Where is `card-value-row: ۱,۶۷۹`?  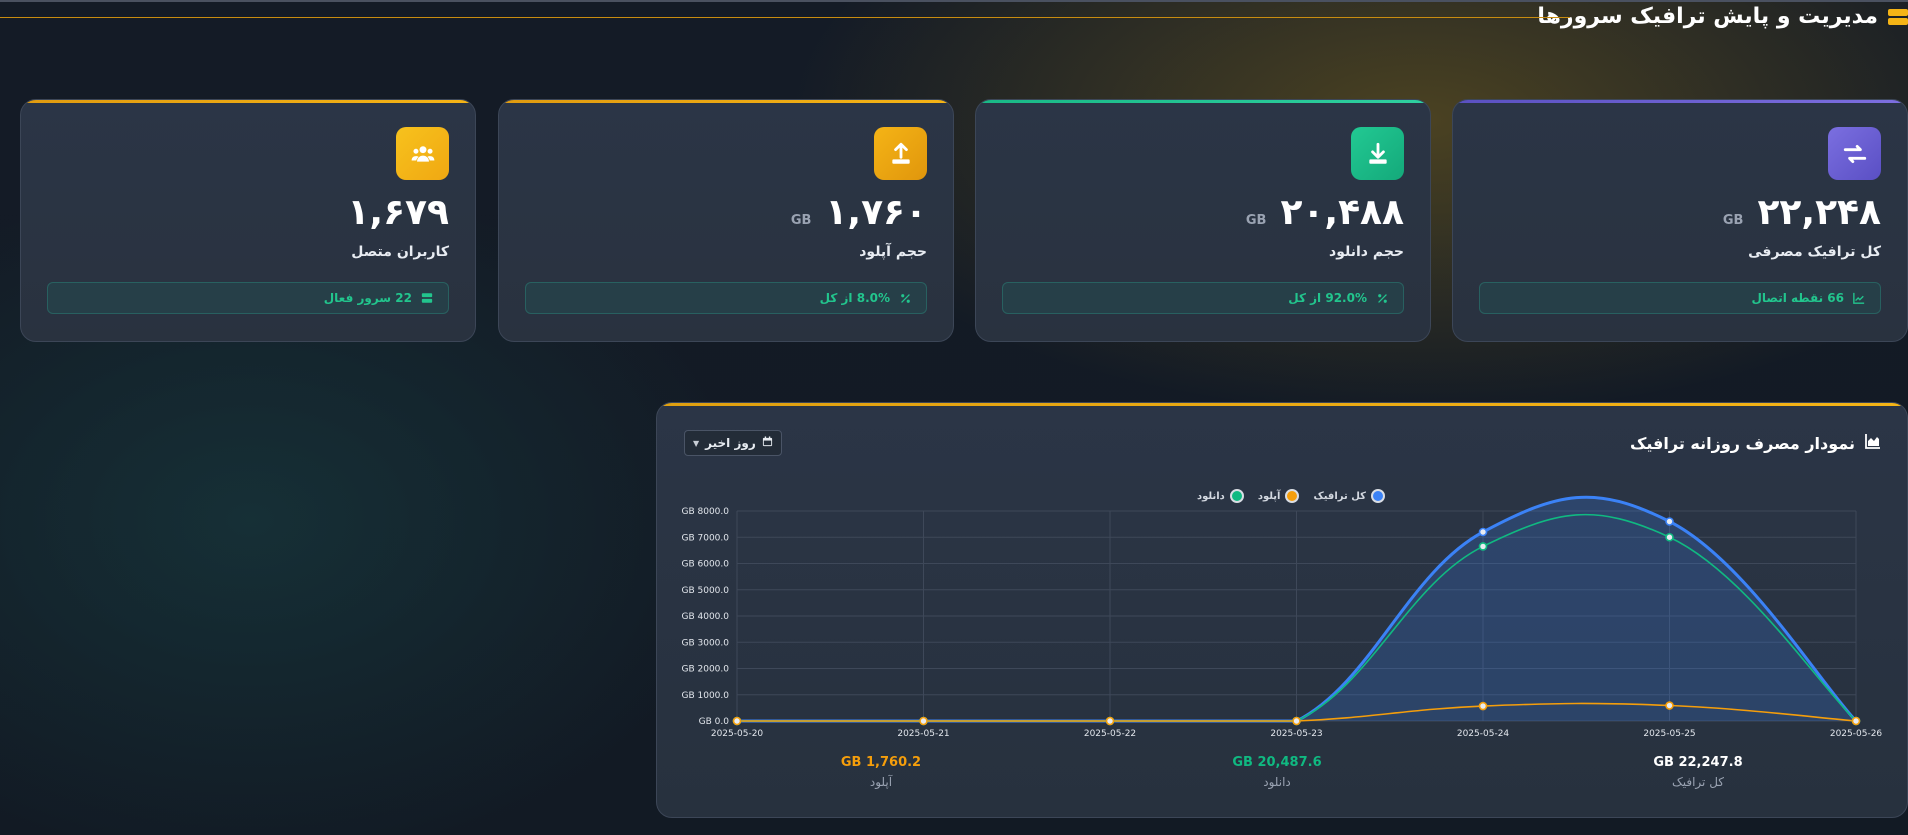 card-value-row: ۱,۶۷۹ is located at coordinates (398, 212).